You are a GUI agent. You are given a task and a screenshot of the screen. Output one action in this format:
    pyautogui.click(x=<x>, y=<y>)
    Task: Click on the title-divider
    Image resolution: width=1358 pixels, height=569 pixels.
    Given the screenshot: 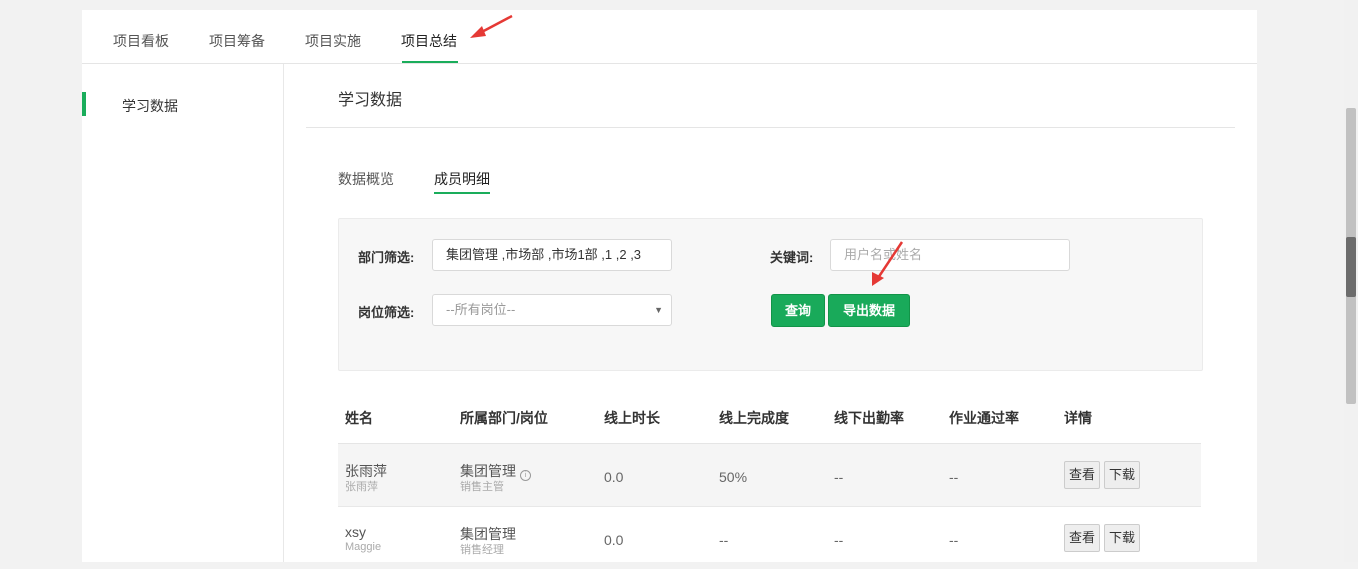 What is the action you would take?
    pyautogui.click(x=770, y=127)
    